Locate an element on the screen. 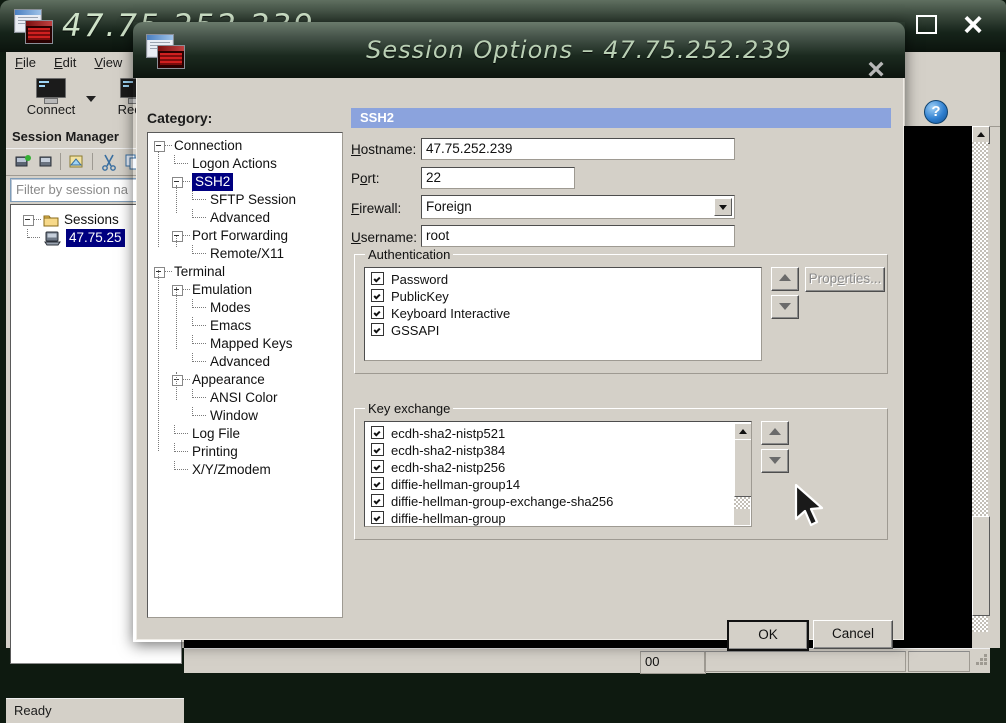  hostname-value: 47.75.252.239 is located at coordinates (469, 148).